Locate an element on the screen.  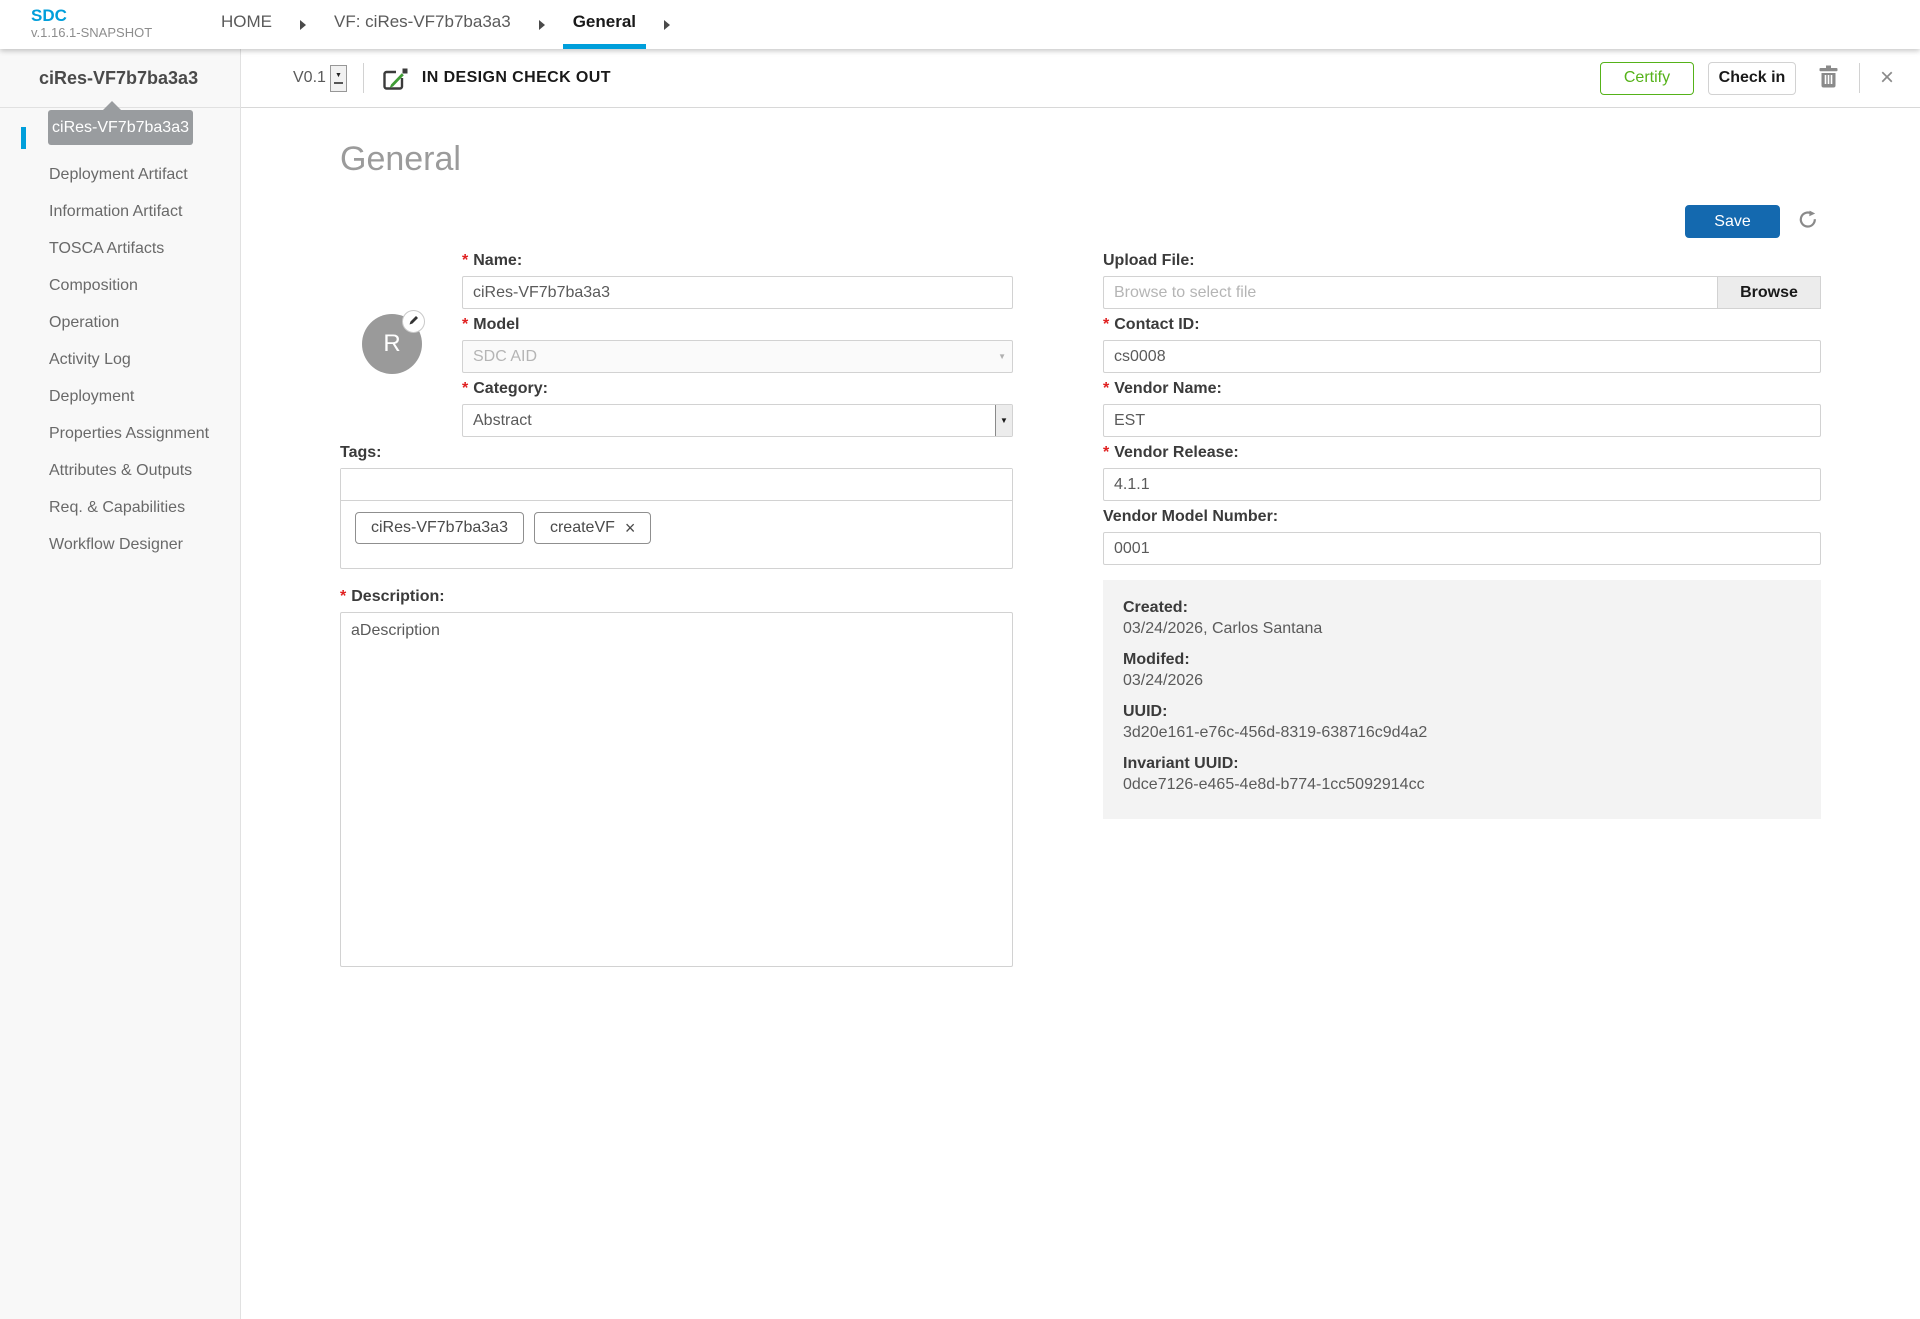
sidebar-item-workflow-designer: Workflow Designer is located at coordinates (120, 544).